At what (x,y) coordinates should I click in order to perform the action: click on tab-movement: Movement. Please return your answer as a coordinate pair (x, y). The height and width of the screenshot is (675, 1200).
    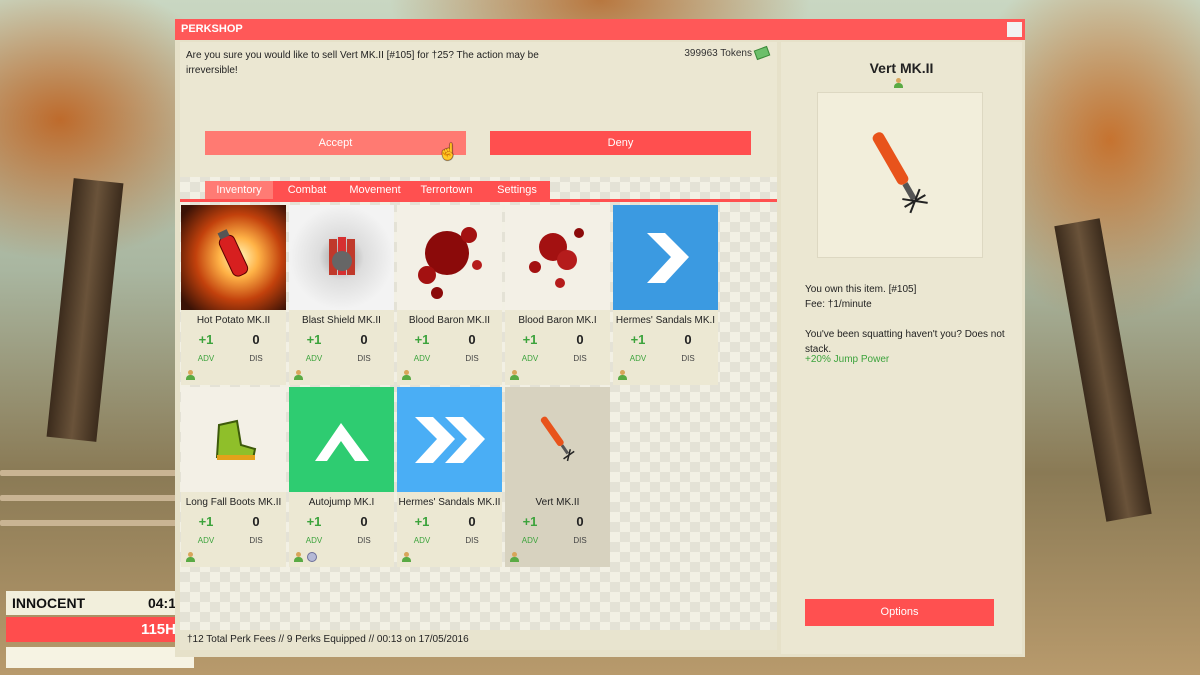
    Looking at the image, I should click on (375, 190).